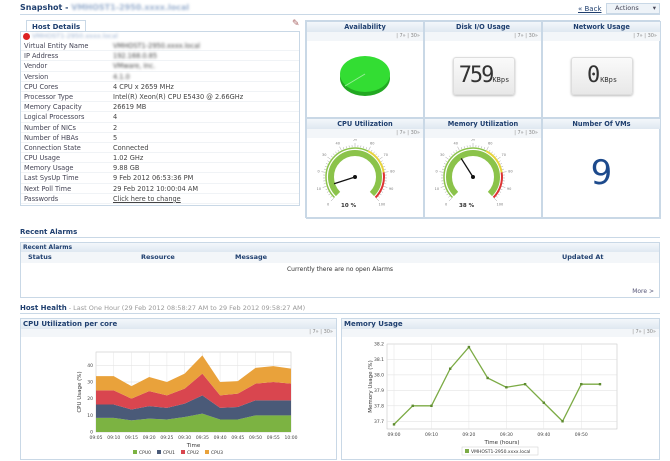 The width and height of the screenshot is (670, 461). Describe the element at coordinates (149, 438) in the screenshot. I see `x-tick-label: 09:20` at that location.